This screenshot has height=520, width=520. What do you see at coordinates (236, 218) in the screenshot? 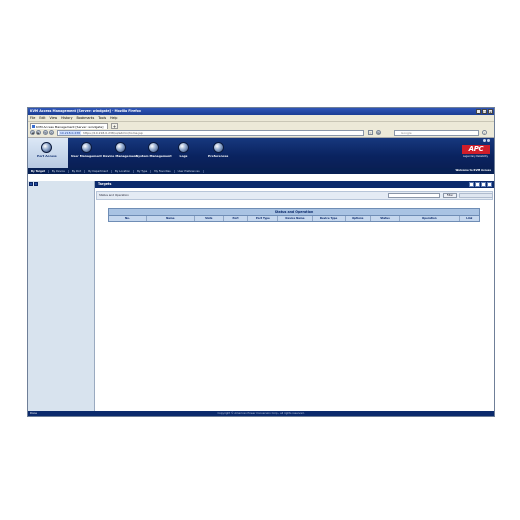
I see `column-header-port: Port` at bounding box center [236, 218].